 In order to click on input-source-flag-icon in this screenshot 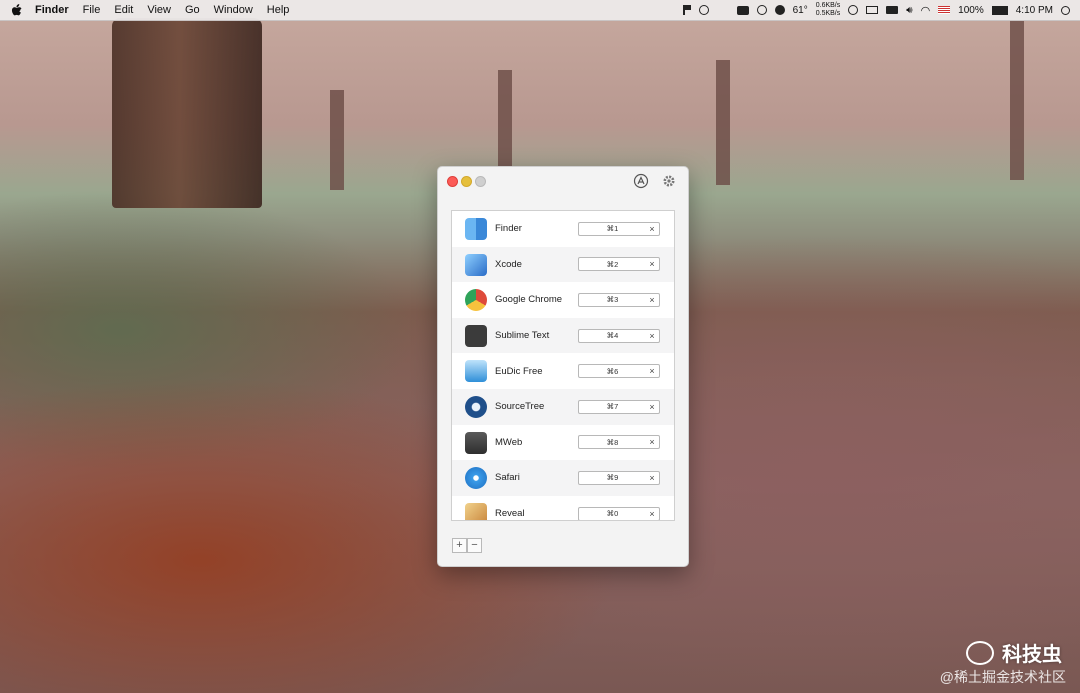, I will do `click(944, 10)`.